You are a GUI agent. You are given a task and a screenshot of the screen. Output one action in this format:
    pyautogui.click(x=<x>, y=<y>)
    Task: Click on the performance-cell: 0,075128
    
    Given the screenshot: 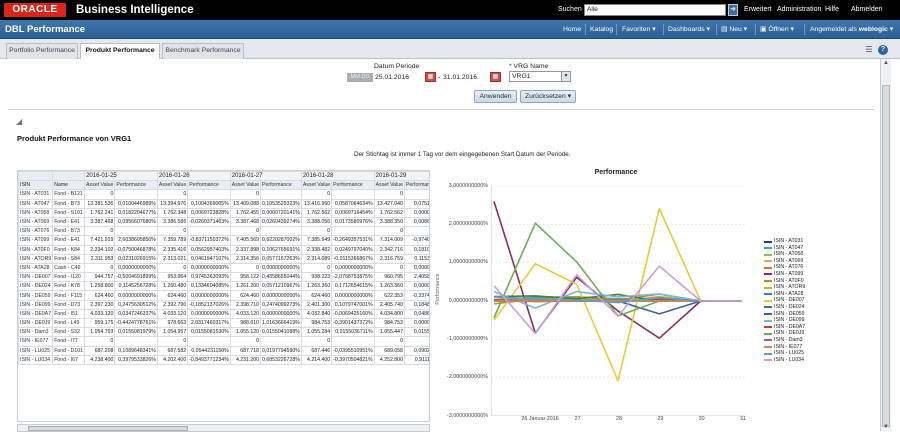 What is the action you would take?
    pyautogui.click(x=416, y=203)
    